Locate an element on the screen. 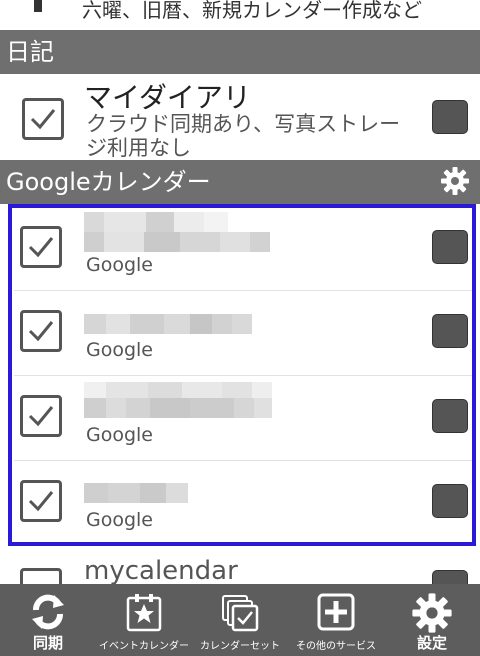 The image size is (480, 656). section-header-google: Googleカレンダー is located at coordinates (240, 182).